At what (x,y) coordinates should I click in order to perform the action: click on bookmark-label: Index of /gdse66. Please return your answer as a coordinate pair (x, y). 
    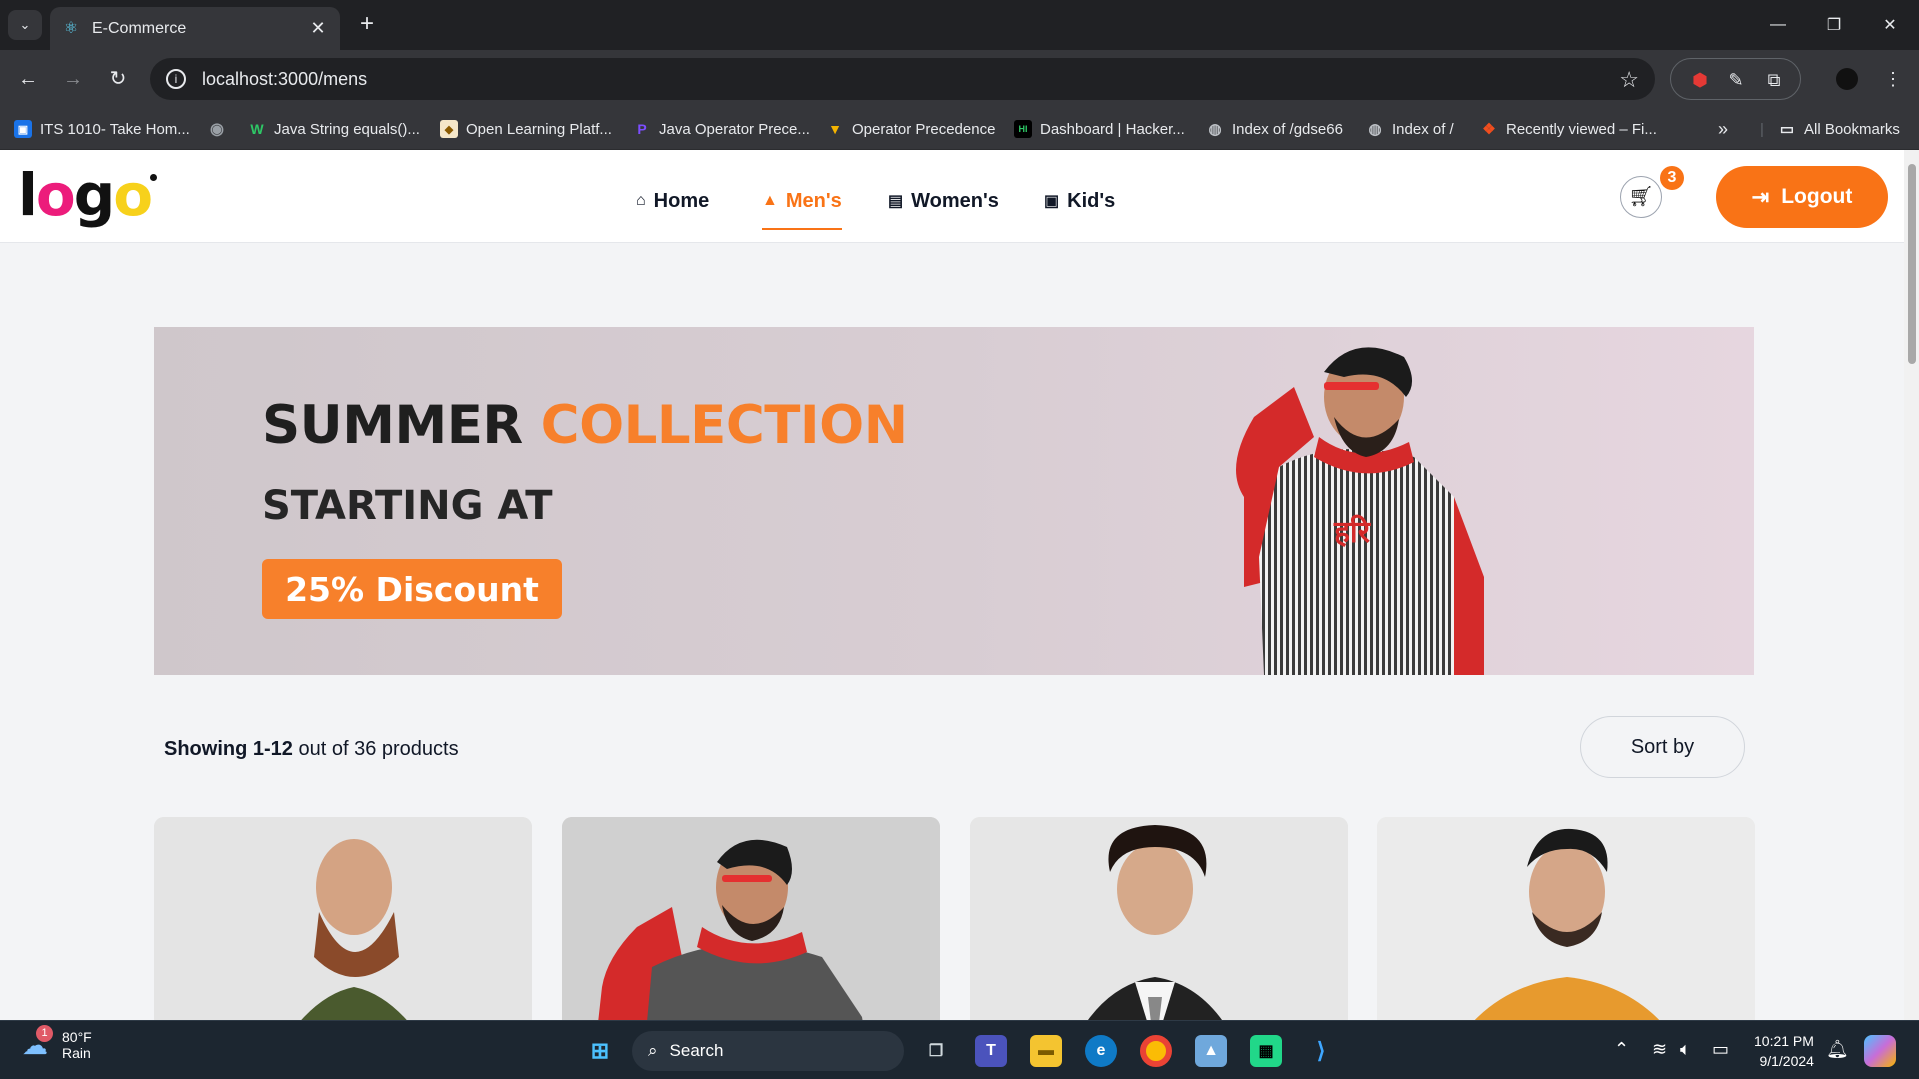
    Looking at the image, I should click on (1287, 129).